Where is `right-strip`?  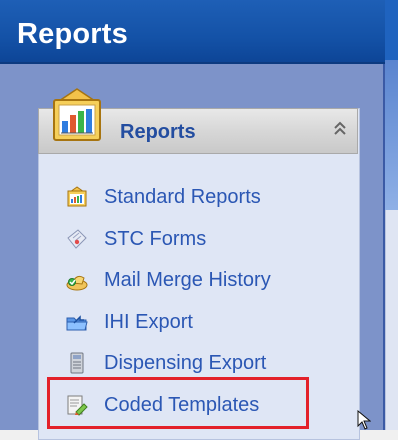 right-strip is located at coordinates (391, 215).